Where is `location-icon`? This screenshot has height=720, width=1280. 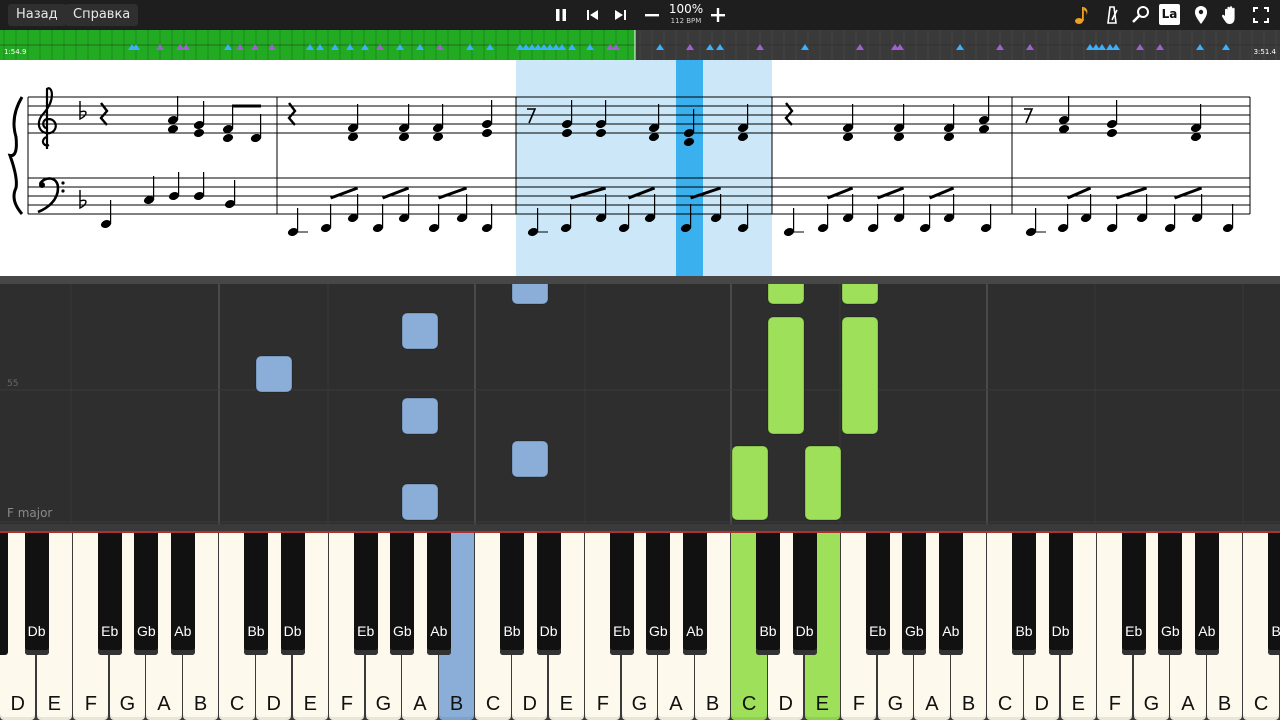 location-icon is located at coordinates (1201, 15).